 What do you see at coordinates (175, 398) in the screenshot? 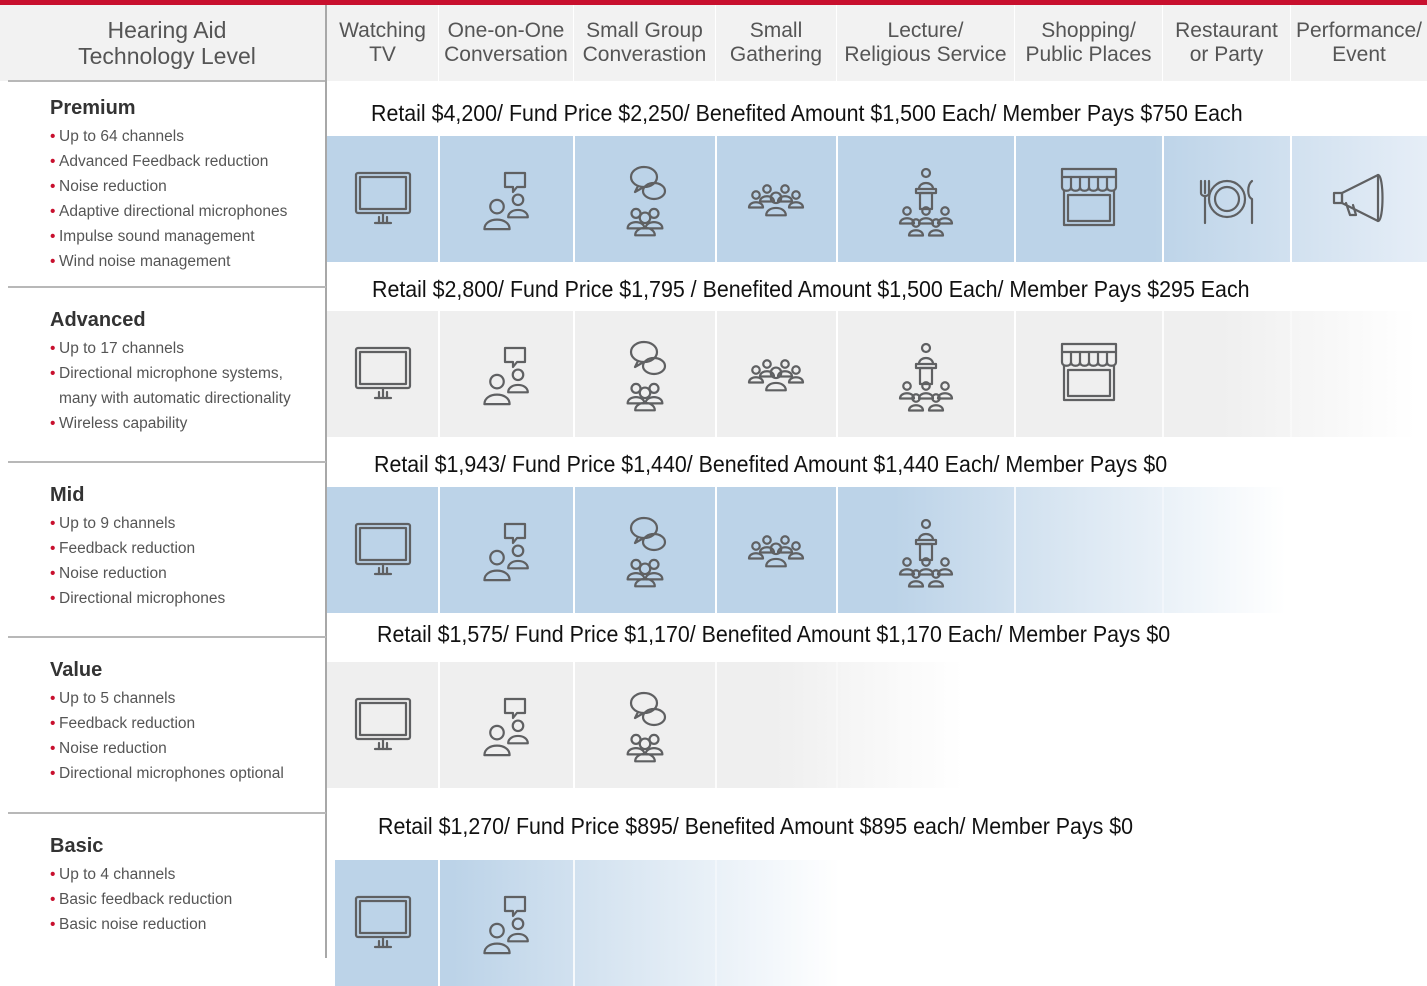
I see `feature-text: many with automatic directionality` at bounding box center [175, 398].